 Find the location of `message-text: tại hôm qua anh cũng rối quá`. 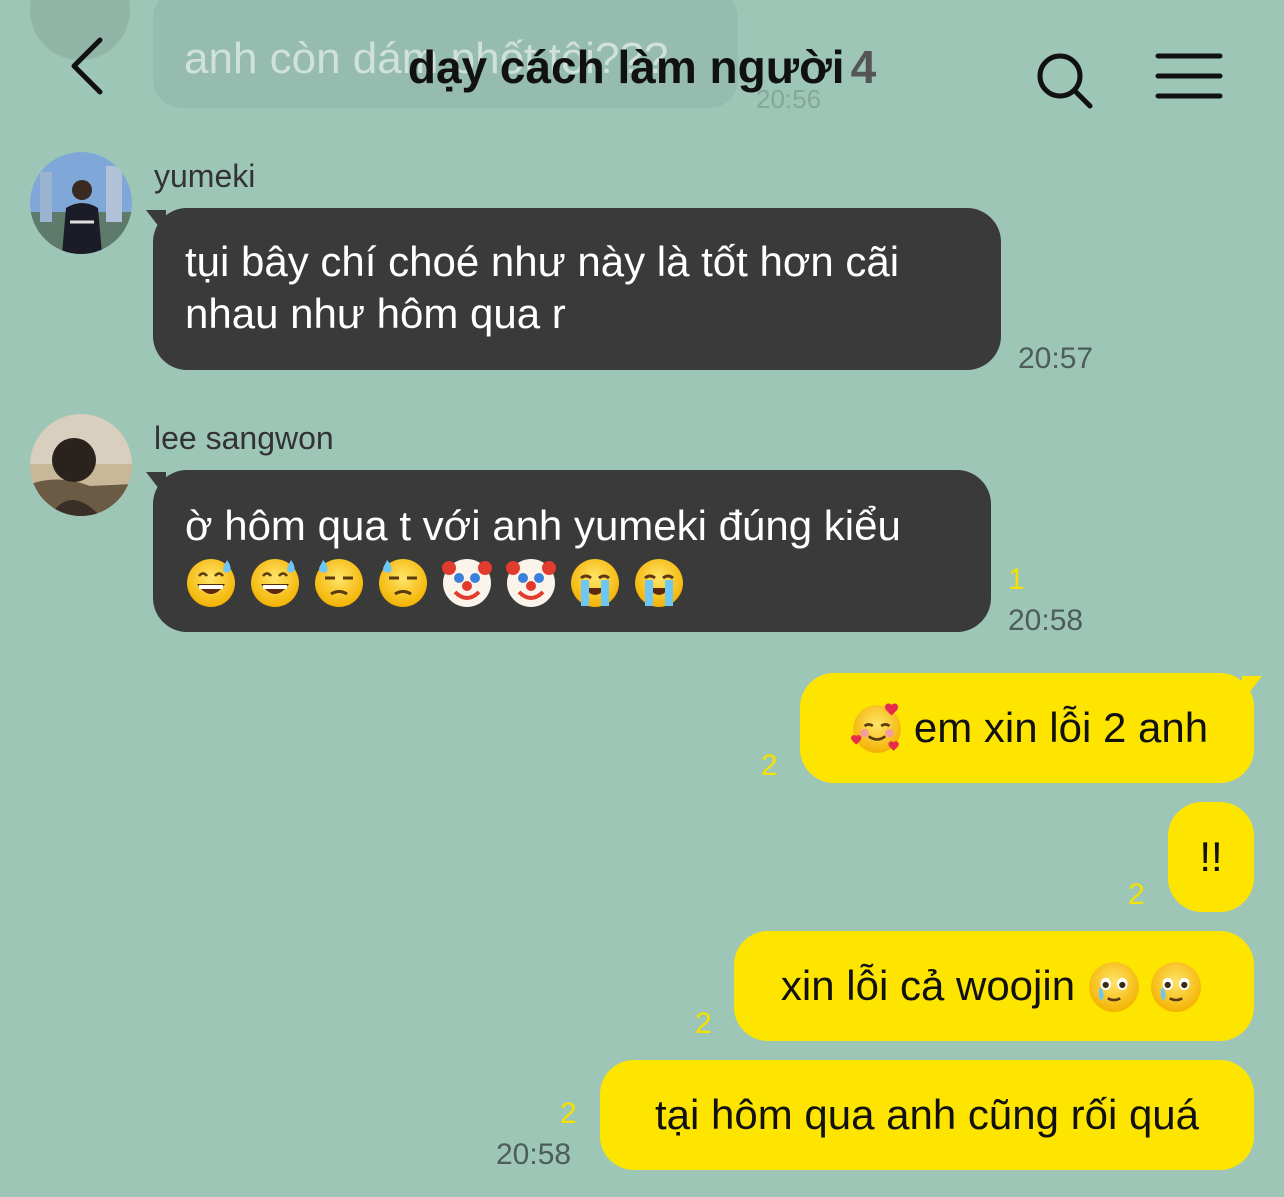

message-text: tại hôm qua anh cũng rối quá is located at coordinates (927, 1114).